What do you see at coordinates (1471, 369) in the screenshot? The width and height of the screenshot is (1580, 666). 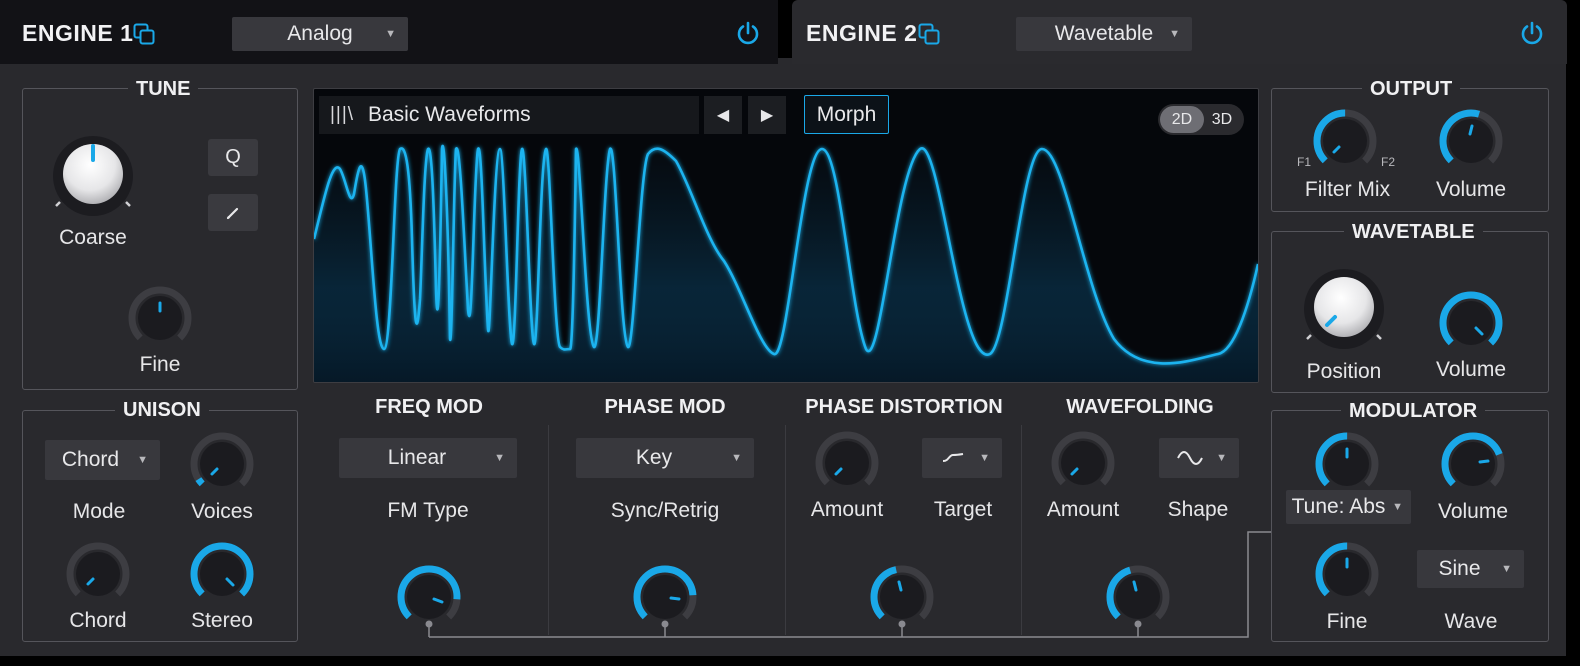 I see `wavetable-volume-label: Volume` at bounding box center [1471, 369].